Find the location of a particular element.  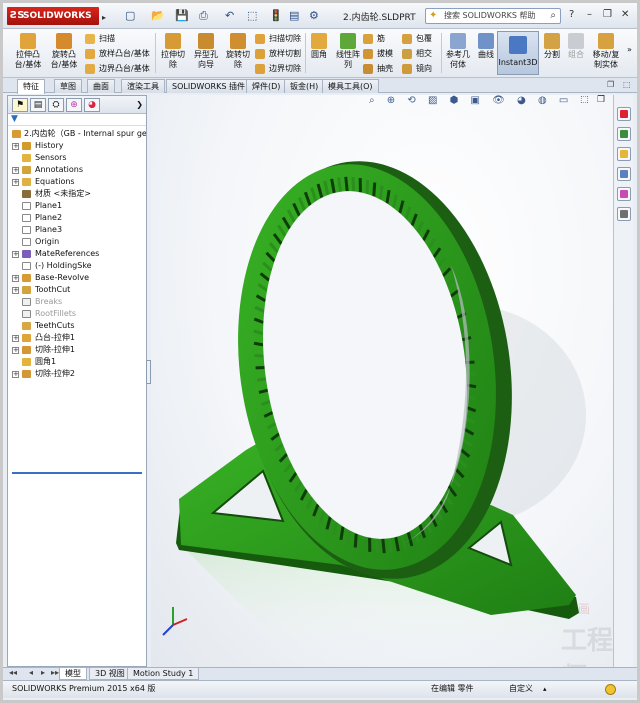

rib-button: 筋 is located at coordinates (374, 38).